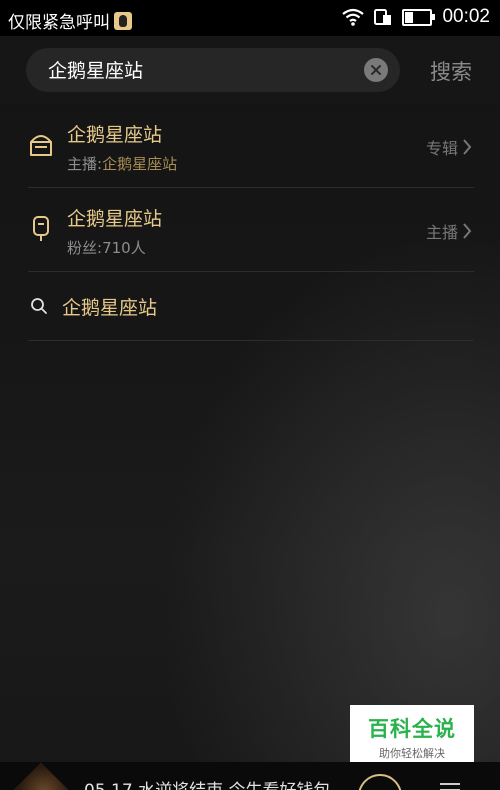  I want to click on album-cover, so click(41, 776).